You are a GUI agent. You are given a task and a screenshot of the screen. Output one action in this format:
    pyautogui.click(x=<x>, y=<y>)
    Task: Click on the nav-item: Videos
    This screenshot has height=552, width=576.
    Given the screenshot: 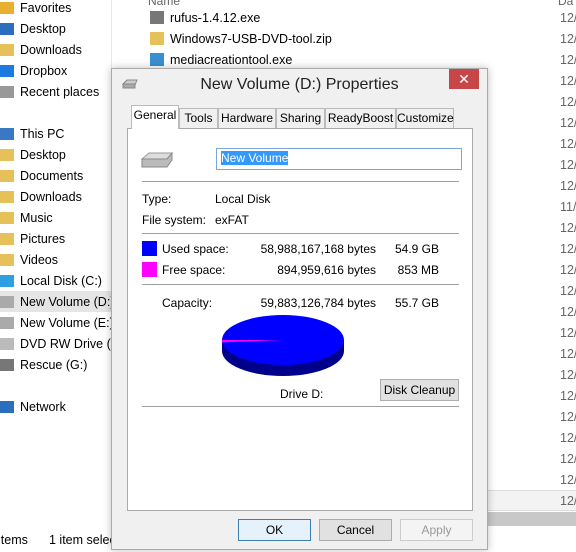 What is the action you would take?
    pyautogui.click(x=56, y=259)
    